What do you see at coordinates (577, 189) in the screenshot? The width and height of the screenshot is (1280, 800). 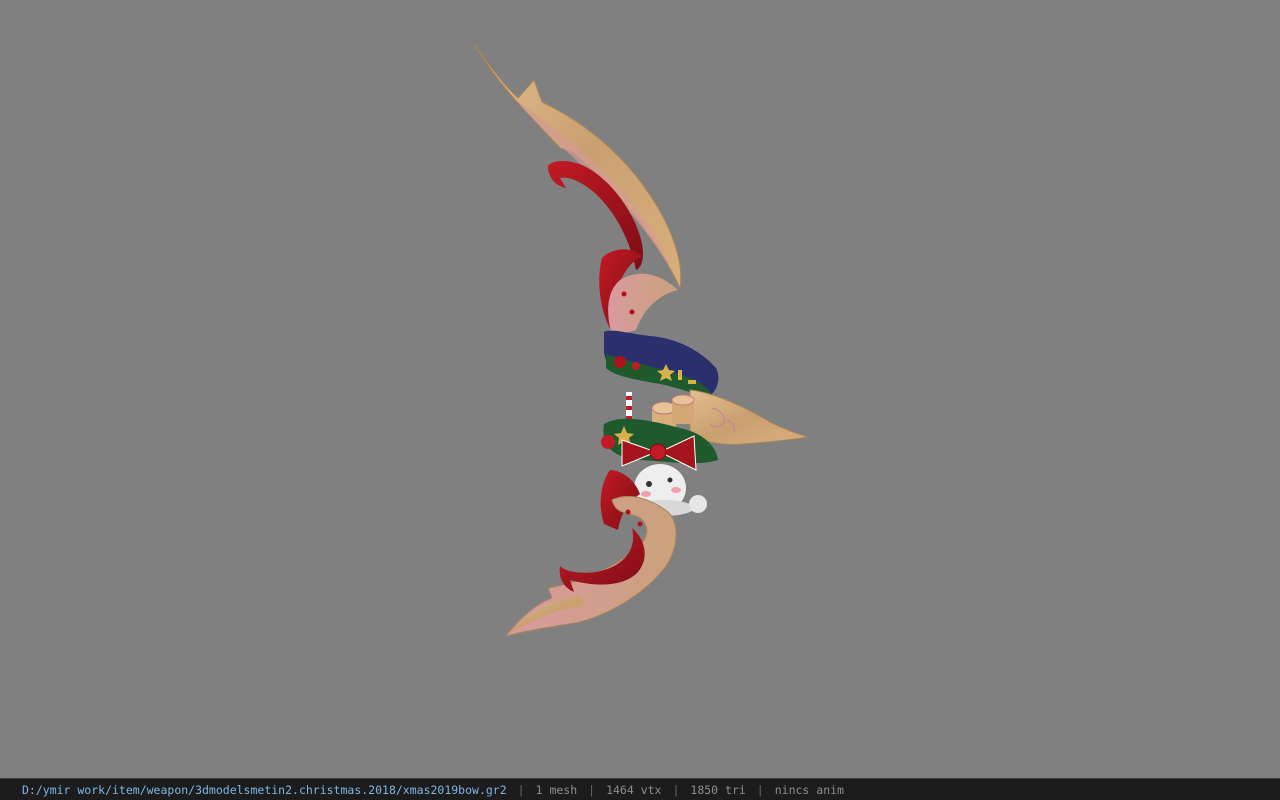 I see `upper-limb` at bounding box center [577, 189].